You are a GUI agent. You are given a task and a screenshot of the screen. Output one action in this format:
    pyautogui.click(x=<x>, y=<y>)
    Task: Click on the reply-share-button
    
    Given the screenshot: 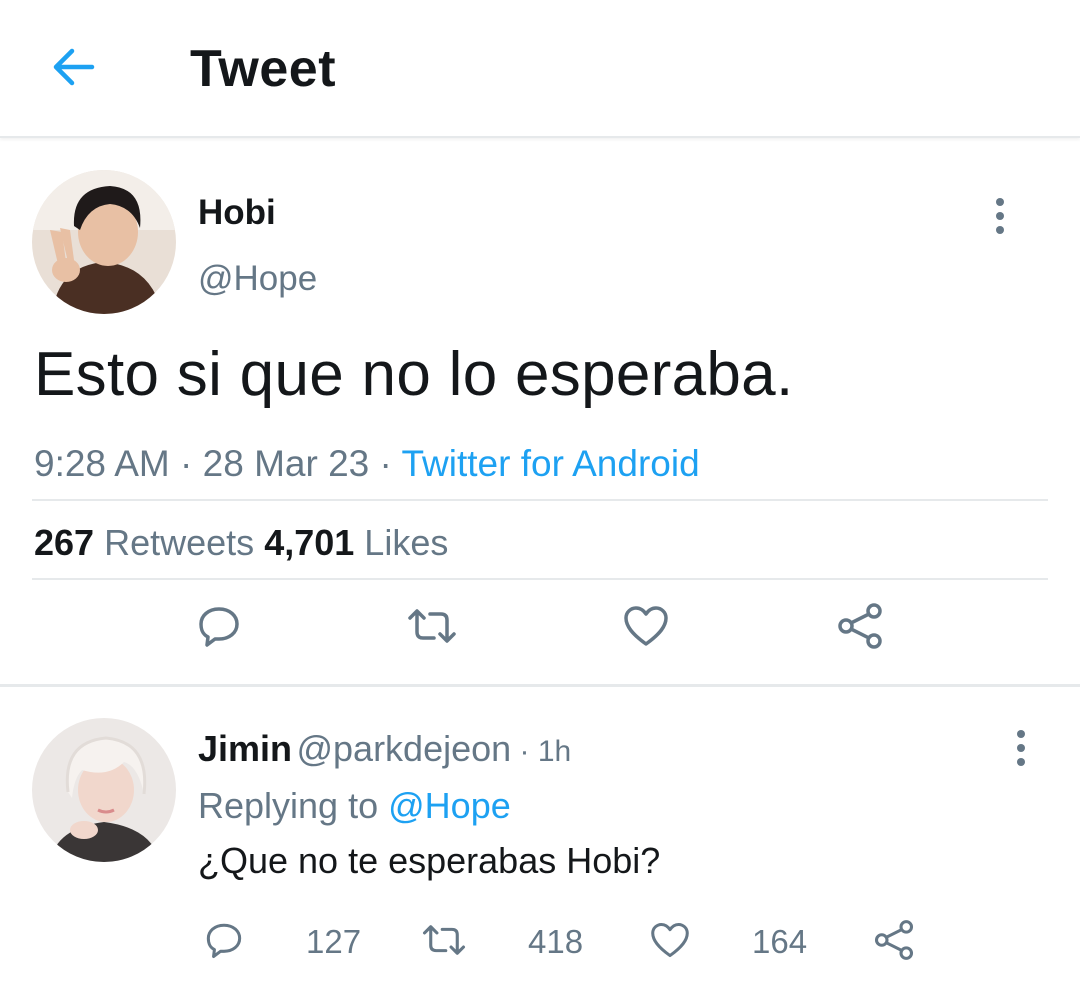 What is the action you would take?
    pyautogui.click(x=894, y=942)
    